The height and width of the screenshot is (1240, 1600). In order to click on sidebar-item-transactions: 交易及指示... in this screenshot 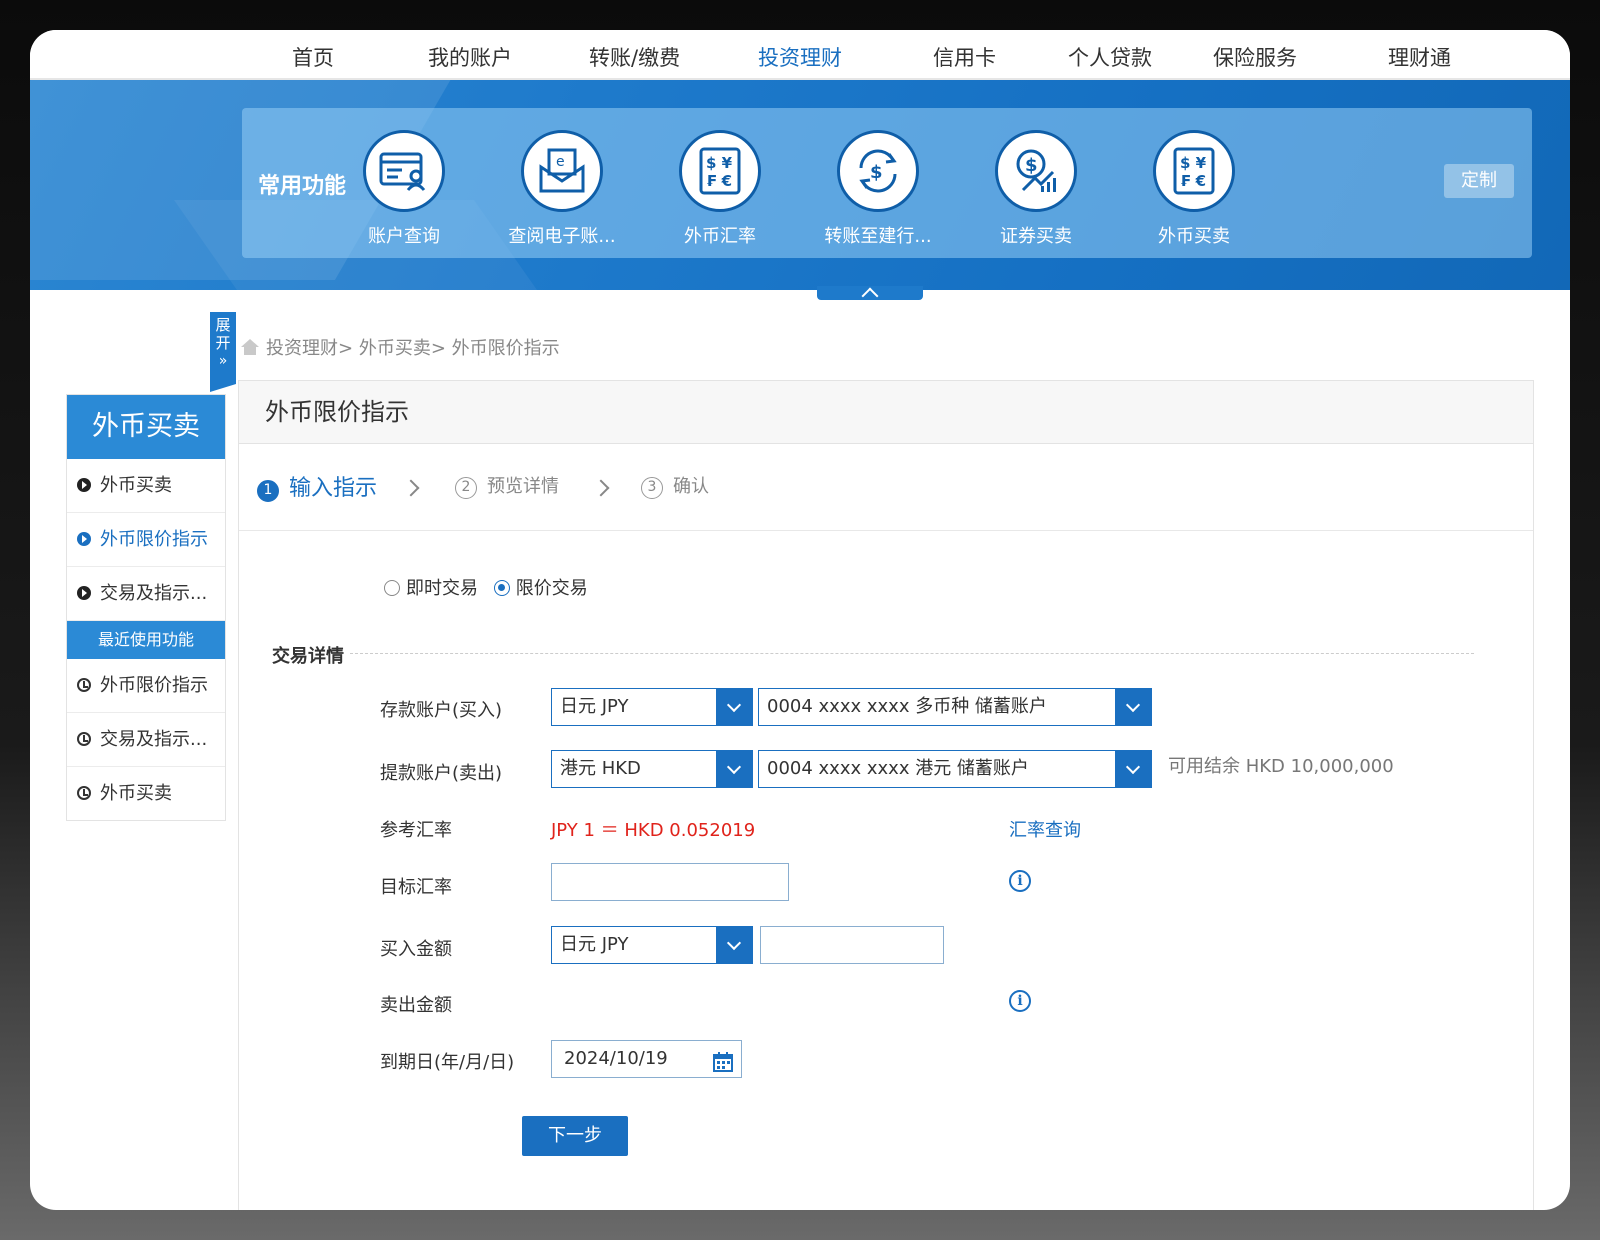, I will do `click(146, 594)`.